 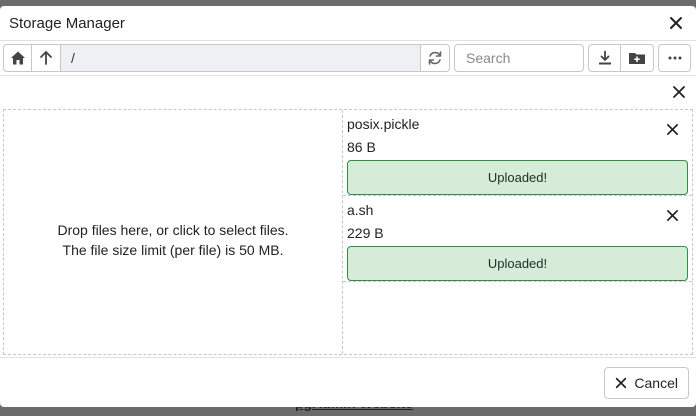 I want to click on upload-panel-close-button, so click(x=679, y=92).